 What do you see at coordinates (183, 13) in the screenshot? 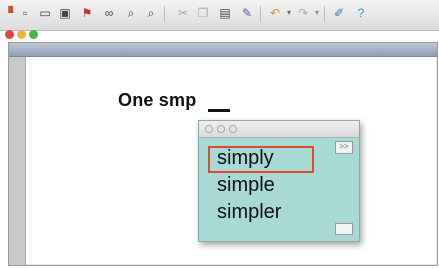
I see `cut-icon: ✂` at bounding box center [183, 13].